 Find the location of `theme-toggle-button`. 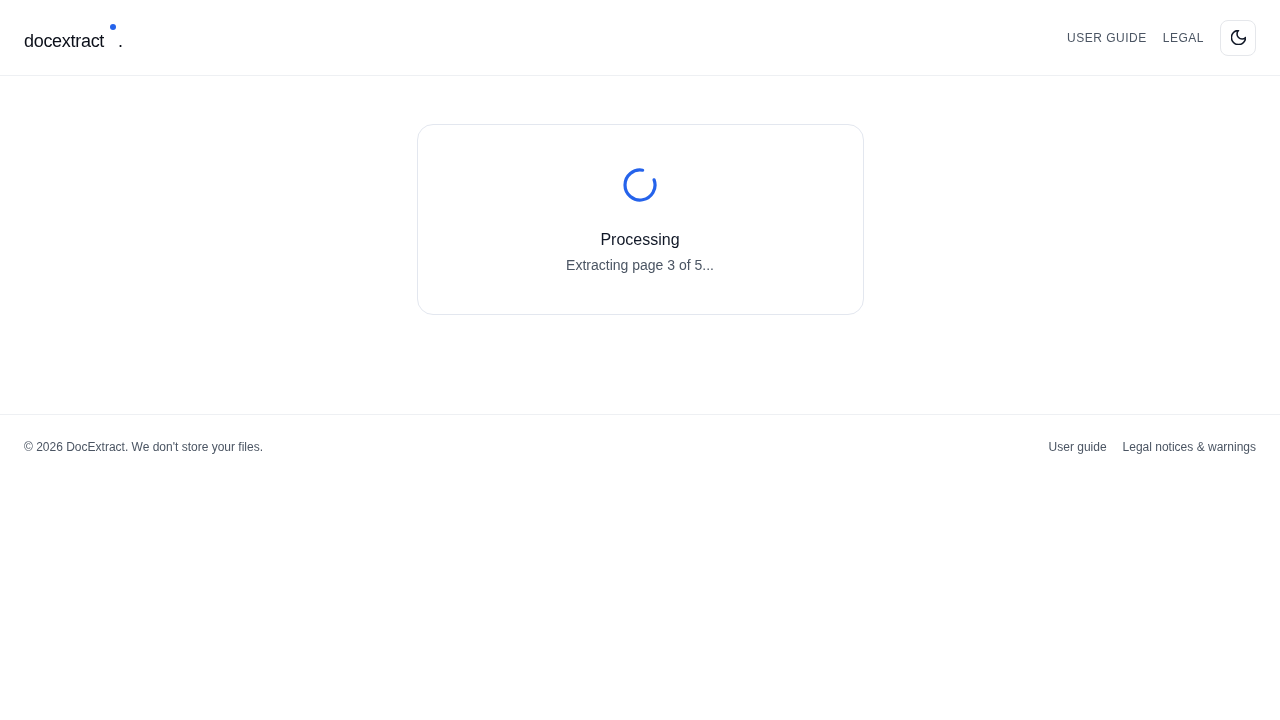

theme-toggle-button is located at coordinates (1238, 37).